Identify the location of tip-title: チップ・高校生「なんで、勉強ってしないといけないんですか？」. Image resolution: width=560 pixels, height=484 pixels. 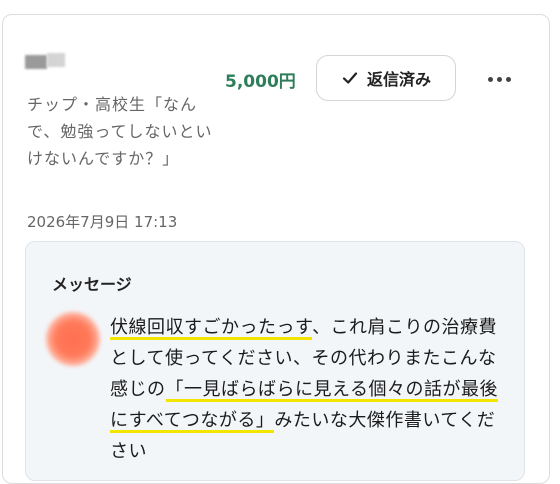
(120, 131).